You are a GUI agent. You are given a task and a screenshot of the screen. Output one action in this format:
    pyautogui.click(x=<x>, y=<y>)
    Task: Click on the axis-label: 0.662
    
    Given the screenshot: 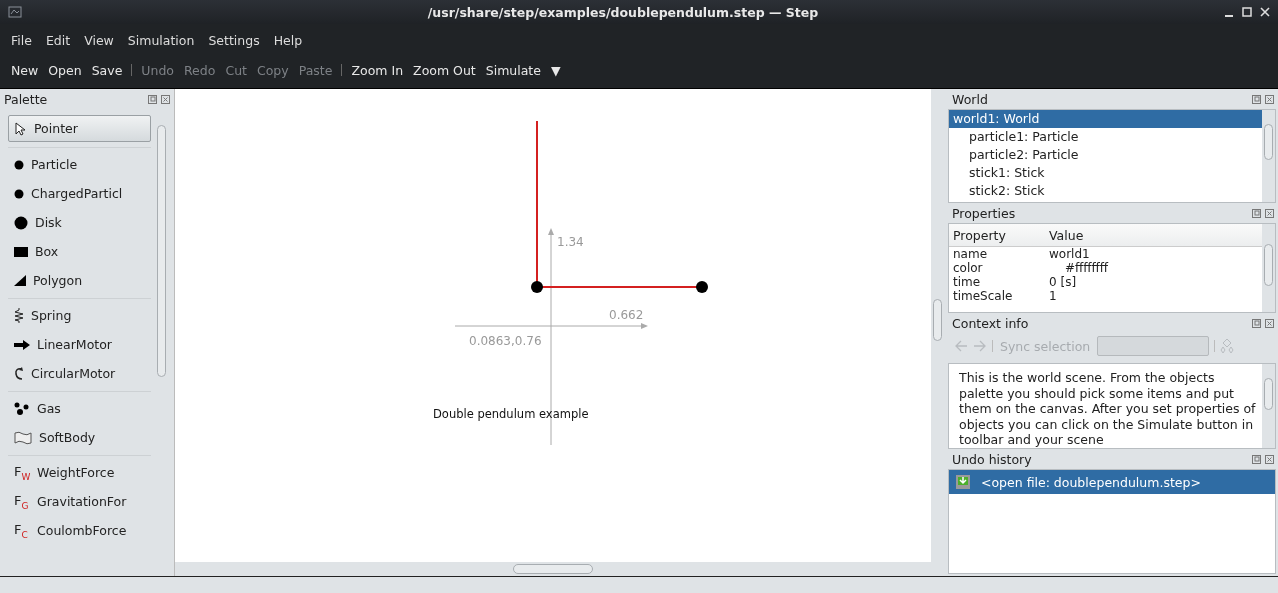 What is the action you would take?
    pyautogui.click(x=626, y=315)
    